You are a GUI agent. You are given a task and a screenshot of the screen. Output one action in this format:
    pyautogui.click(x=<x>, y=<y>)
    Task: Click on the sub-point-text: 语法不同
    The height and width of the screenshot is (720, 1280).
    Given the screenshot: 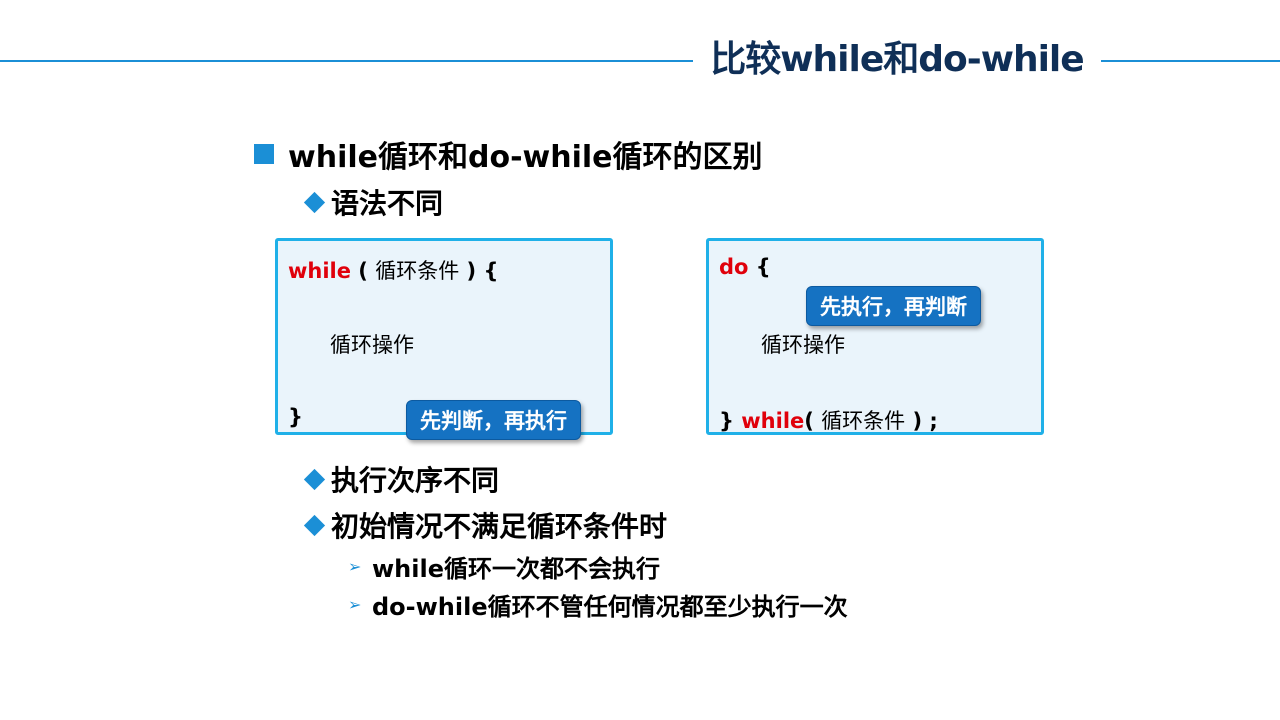 What is the action you would take?
    pyautogui.click(x=387, y=203)
    